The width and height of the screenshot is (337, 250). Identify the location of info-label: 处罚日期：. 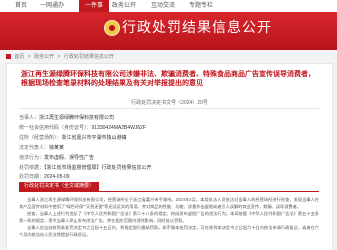
(32, 177).